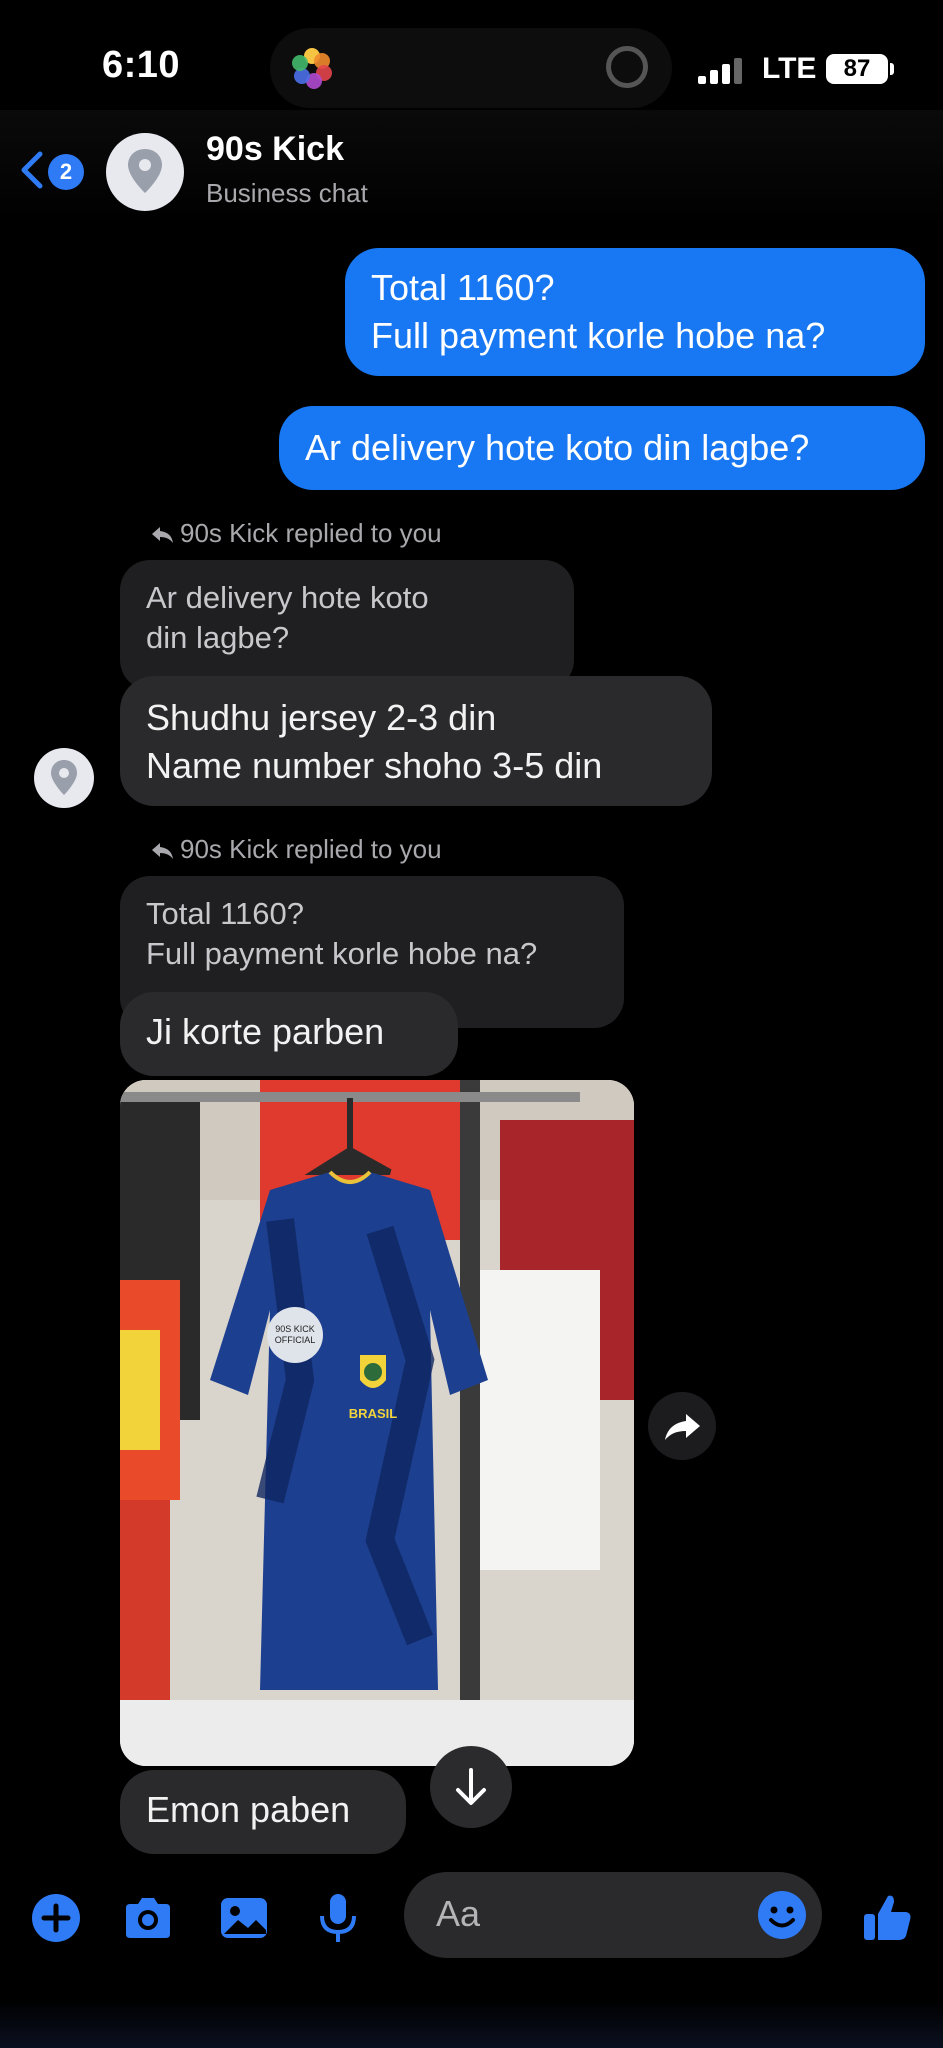  Describe the element at coordinates (287, 193) in the screenshot. I see `contact-subtitle: Business chat` at that location.